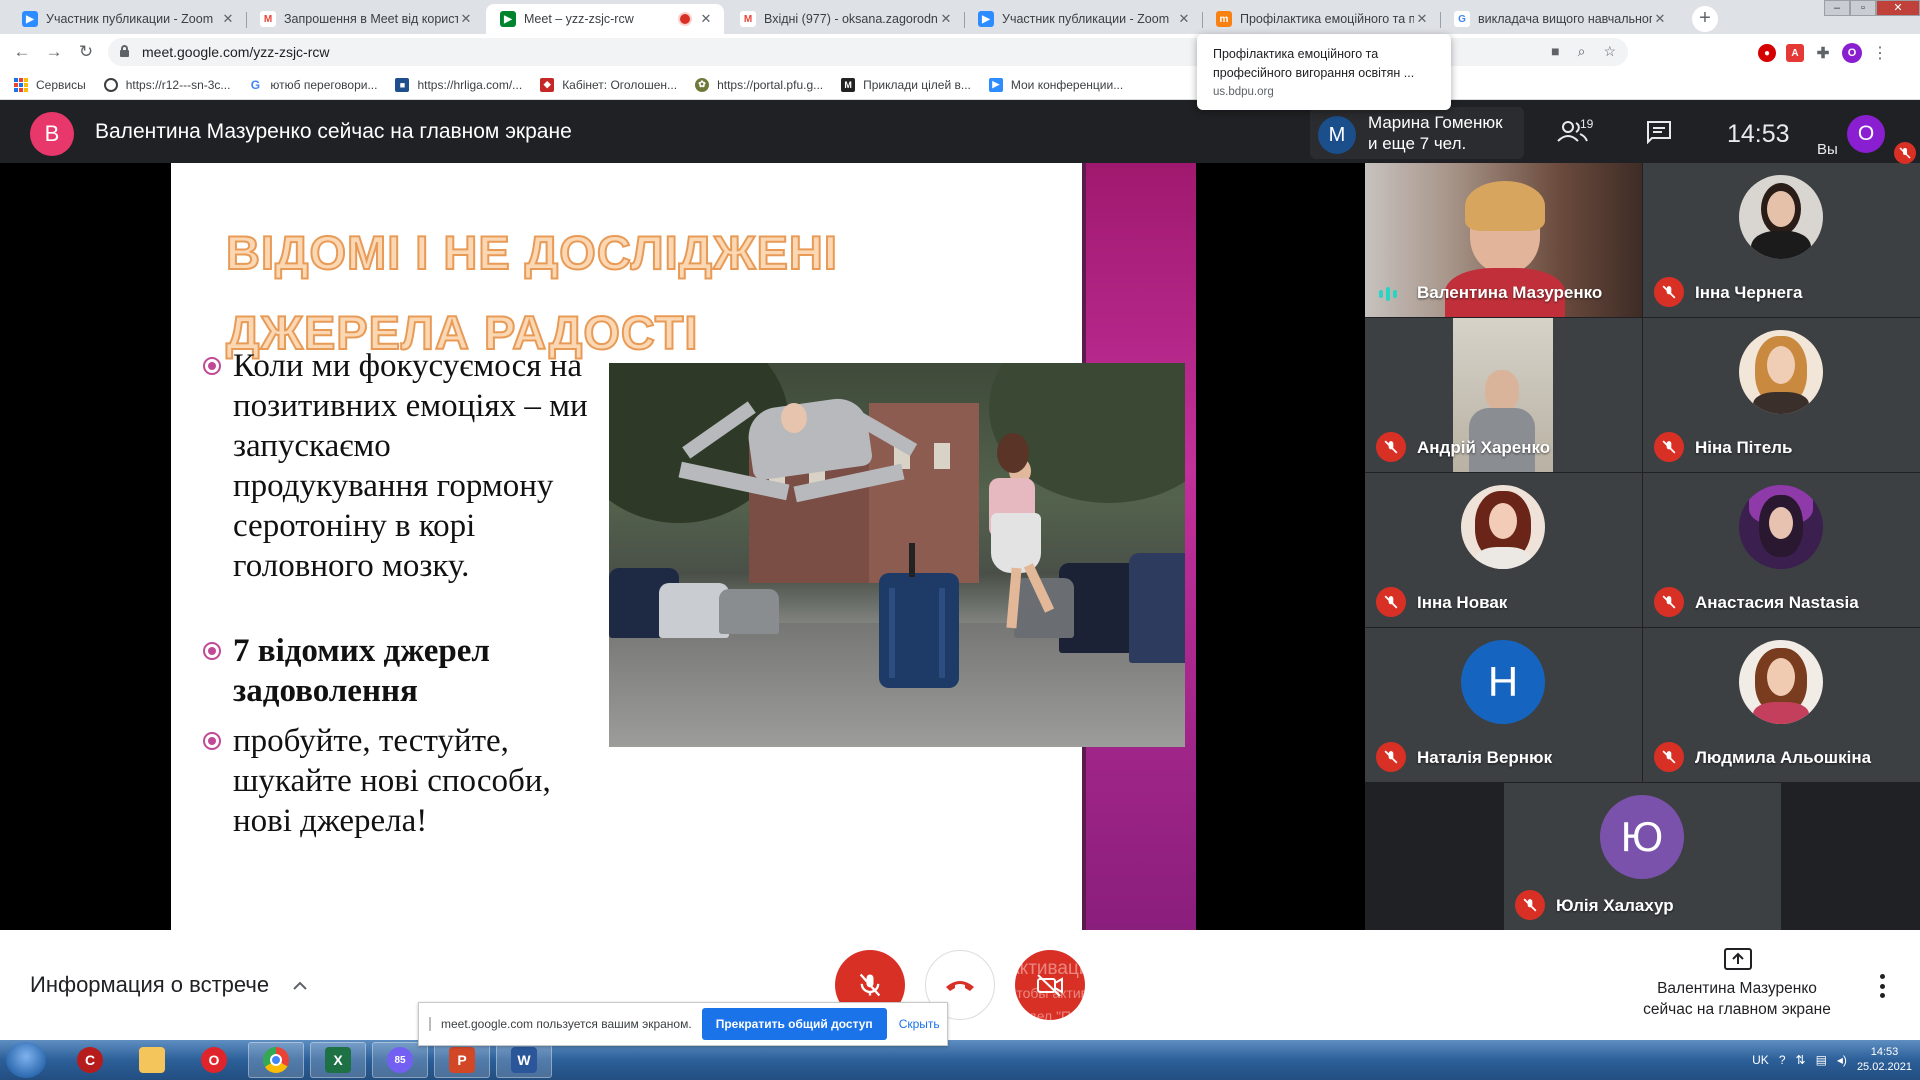 Image resolution: width=1920 pixels, height=1080 pixels. Describe the element at coordinates (462, 1060) in the screenshot. I see `taskbar-app: P` at that location.